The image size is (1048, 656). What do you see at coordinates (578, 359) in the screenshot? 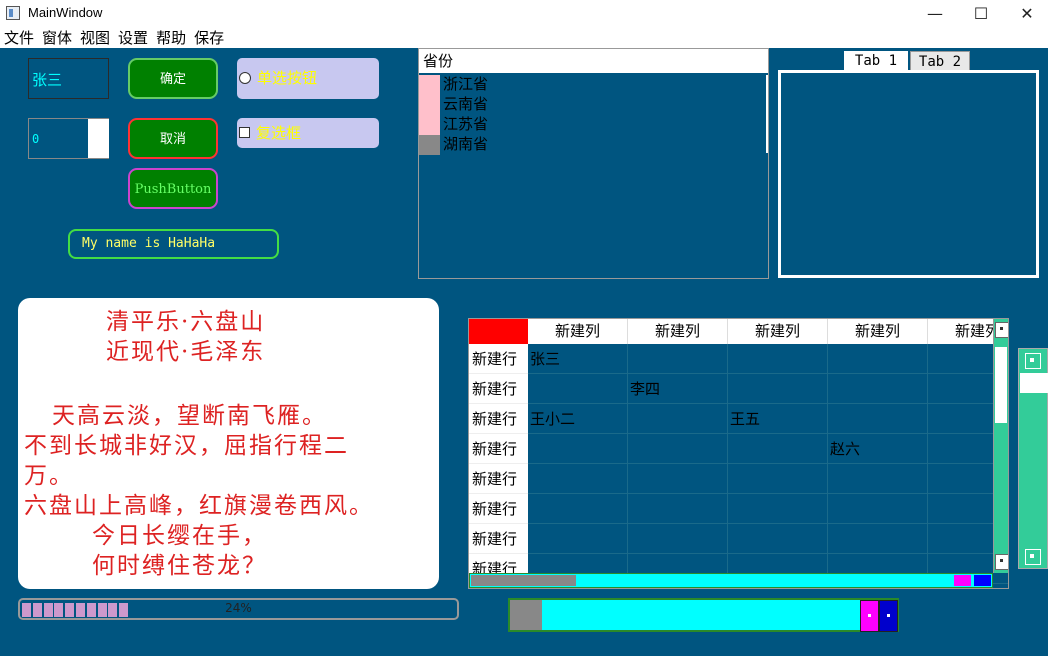
I see `table-cell: 张三` at bounding box center [578, 359].